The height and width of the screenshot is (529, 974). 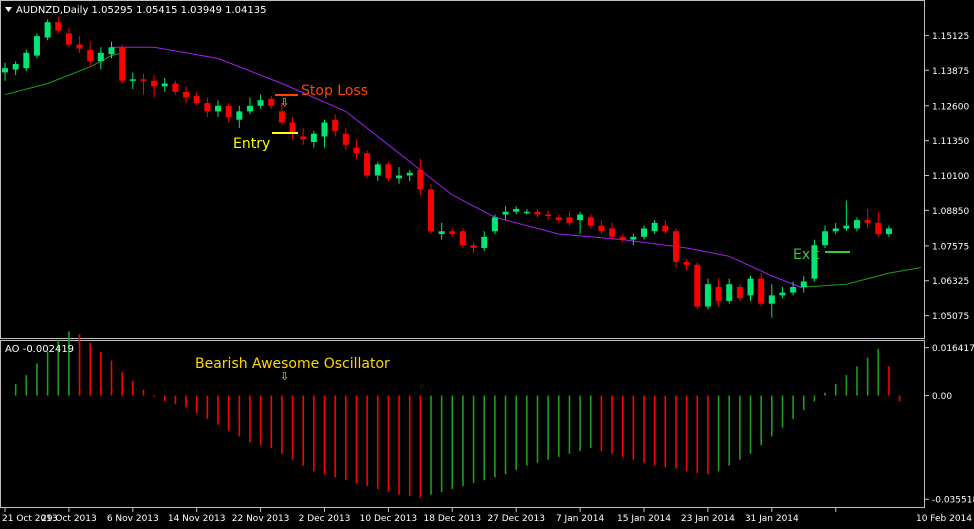 What do you see at coordinates (39, 349) in the screenshot?
I see `ao-header: AO -0.002419` at bounding box center [39, 349].